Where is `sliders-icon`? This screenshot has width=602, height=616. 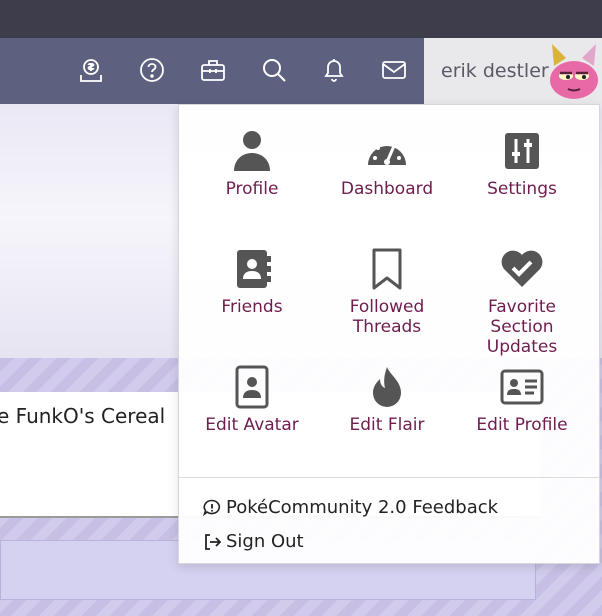
sliders-icon is located at coordinates (522, 151).